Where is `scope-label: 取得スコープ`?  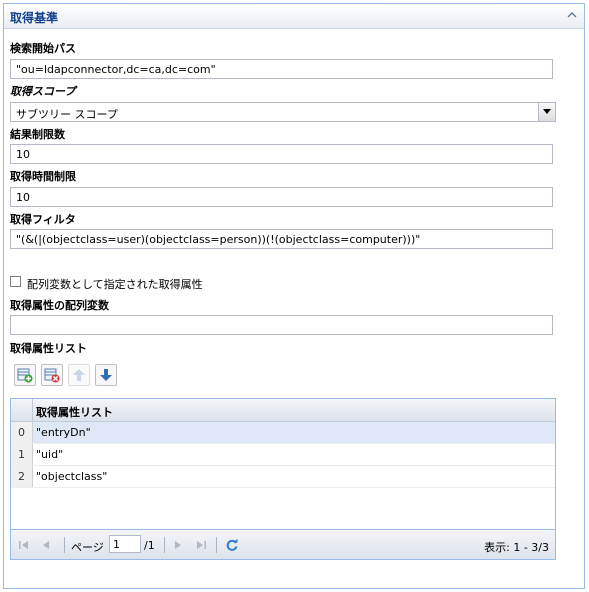
scope-label: 取得スコープ is located at coordinates (43, 91).